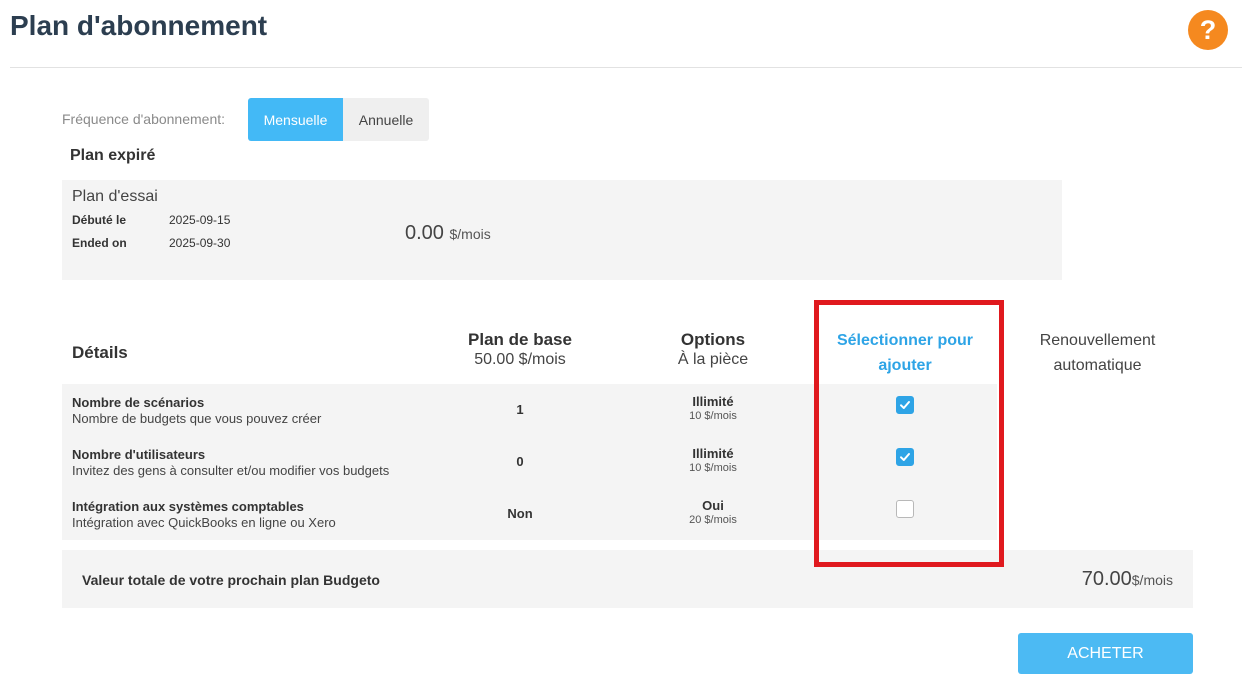  Describe the element at coordinates (99, 243) in the screenshot. I see `ended-label: Ended on` at that location.